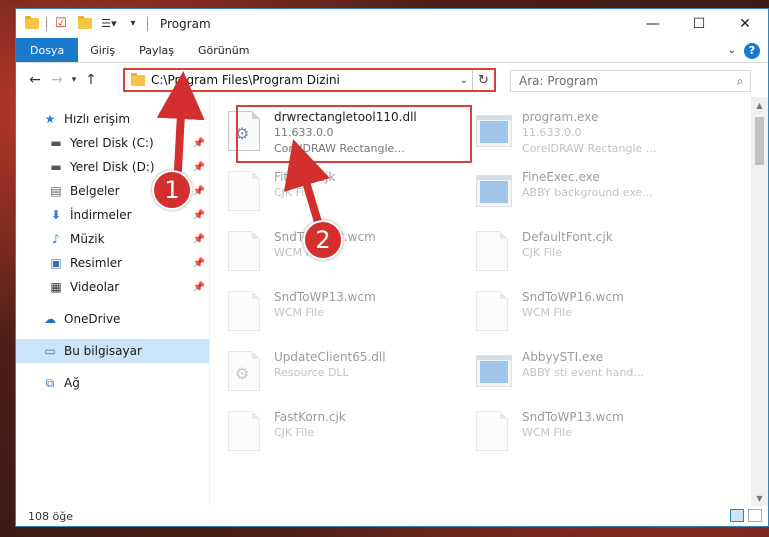  Describe the element at coordinates (91, 80) in the screenshot. I see `up-arrow-icon: ↑` at that location.